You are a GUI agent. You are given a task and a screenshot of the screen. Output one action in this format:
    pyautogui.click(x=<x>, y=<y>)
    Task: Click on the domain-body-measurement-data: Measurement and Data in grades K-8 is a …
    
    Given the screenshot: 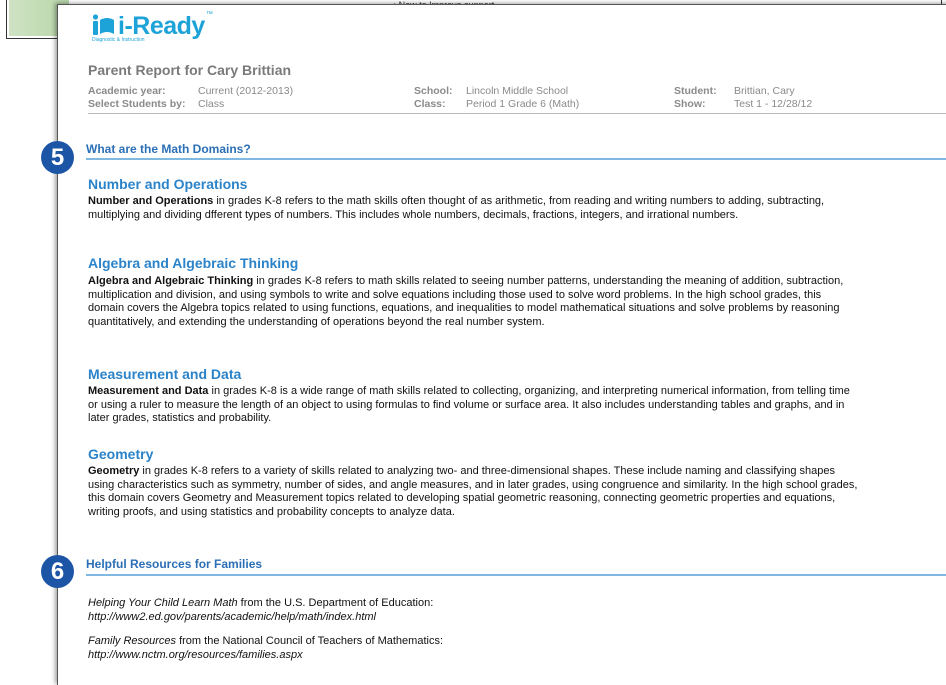 What is the action you would take?
    pyautogui.click(x=473, y=405)
    